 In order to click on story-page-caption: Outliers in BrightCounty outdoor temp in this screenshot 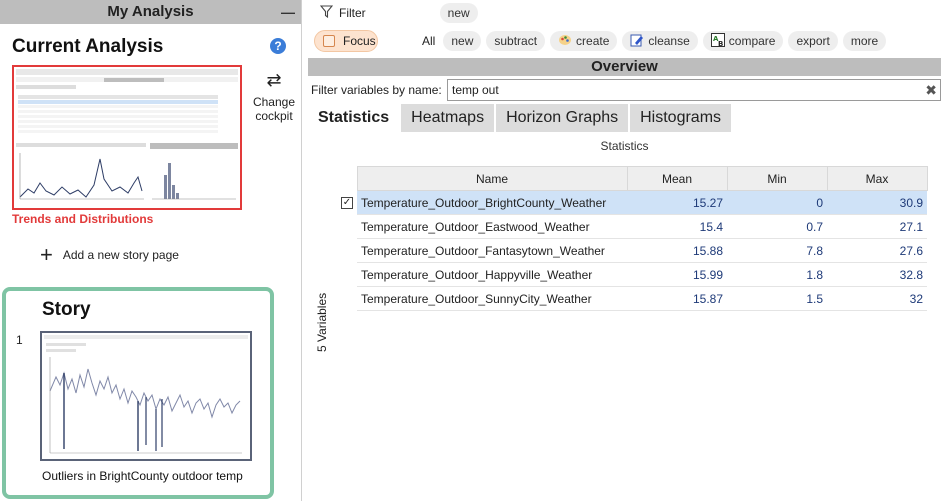, I will do `click(142, 476)`.